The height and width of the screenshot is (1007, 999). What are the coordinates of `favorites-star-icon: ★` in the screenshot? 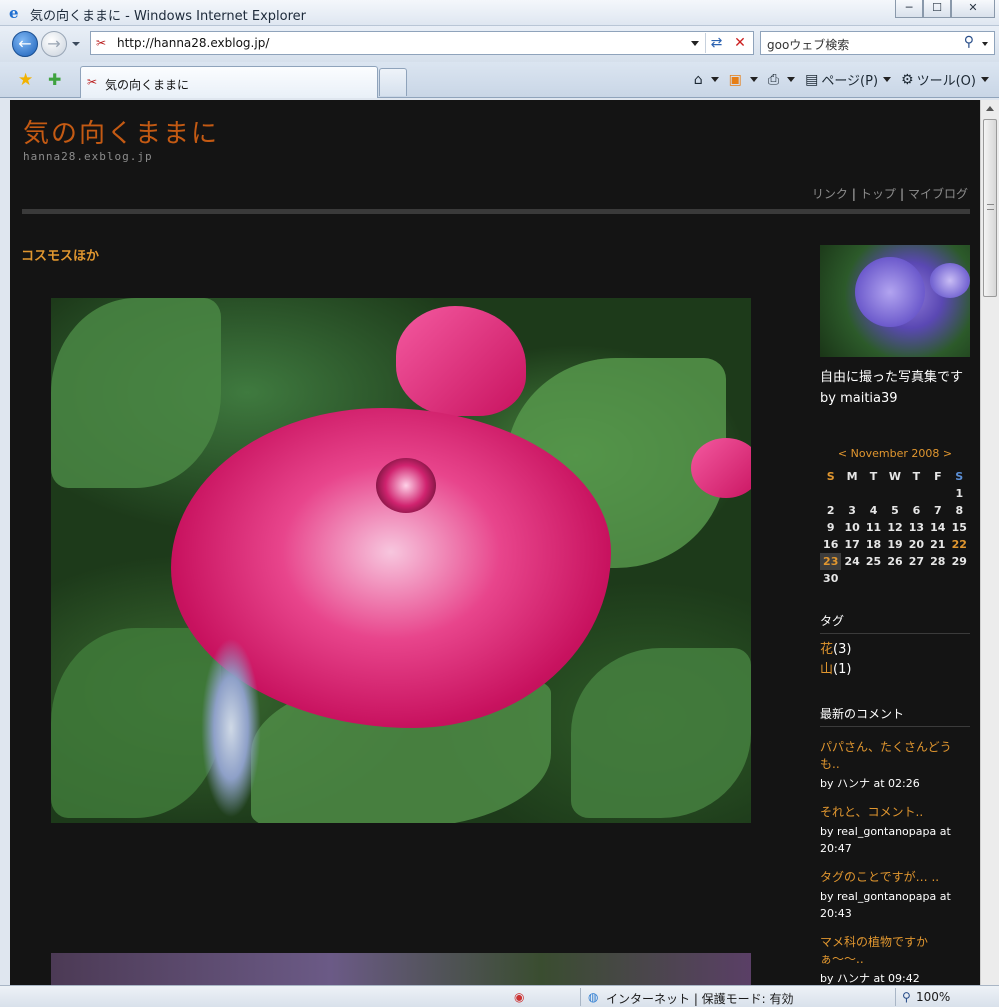 It's located at (25, 80).